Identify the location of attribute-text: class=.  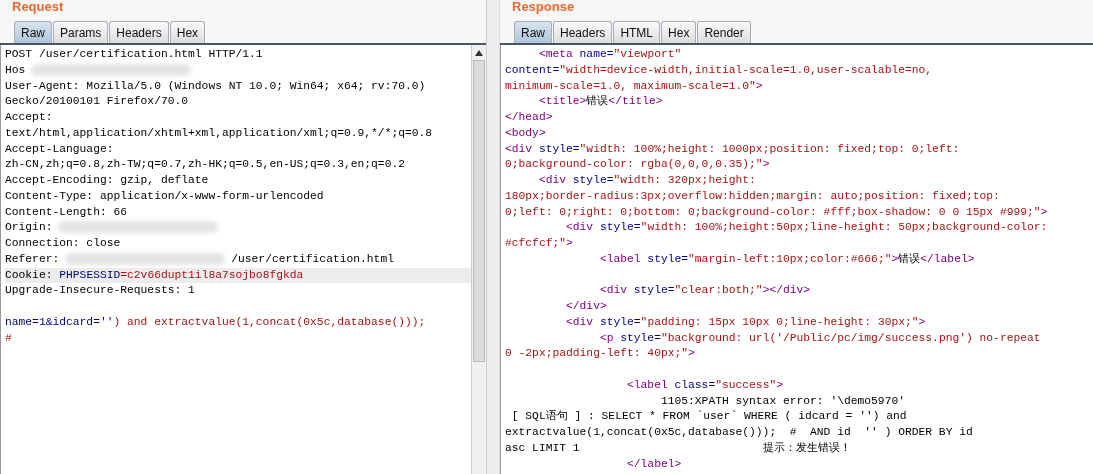
(694, 384).